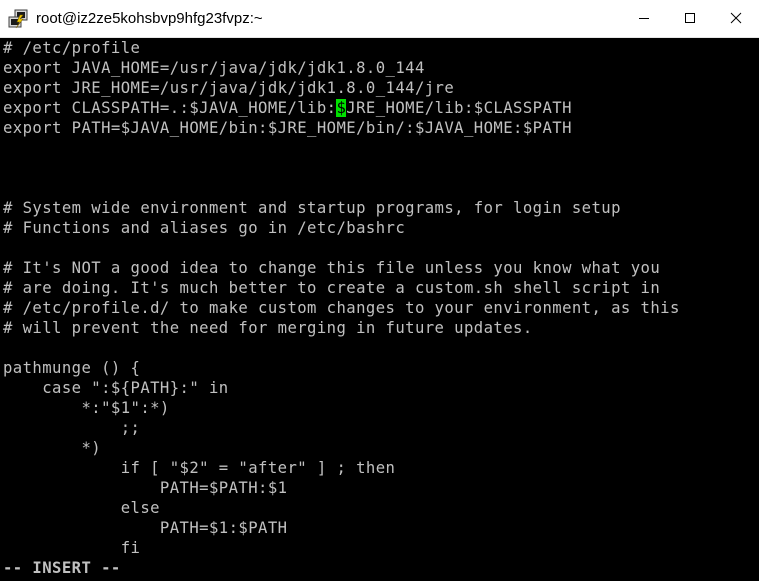 The width and height of the screenshot is (759, 581). Describe the element at coordinates (459, 108) in the screenshot. I see `cursor-line-after: JRE_HOME/lib:$CLASSPATH` at that location.